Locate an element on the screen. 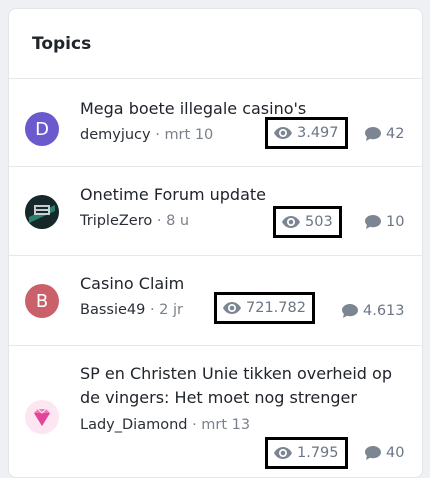 The height and width of the screenshot is (478, 430). views-count: 721.782 is located at coordinates (264, 308).